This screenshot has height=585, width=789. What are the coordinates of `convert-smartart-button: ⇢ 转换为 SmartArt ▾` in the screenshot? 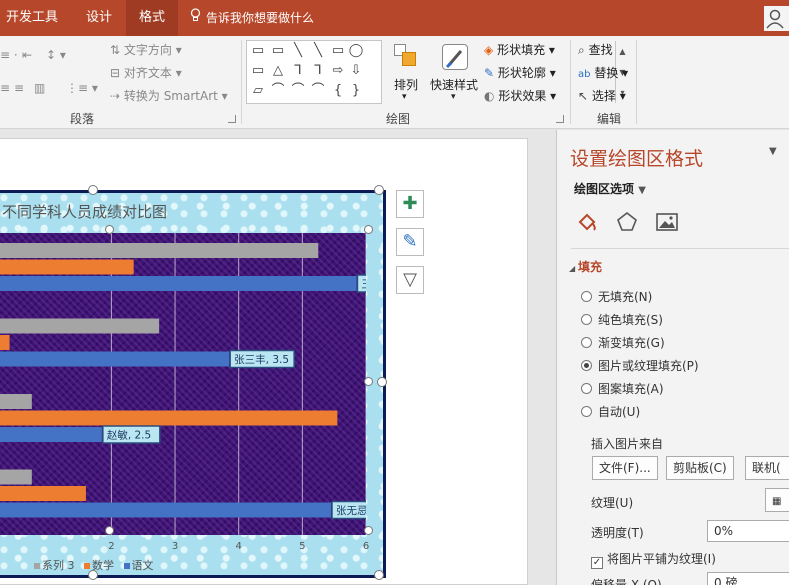 It's located at (169, 95).